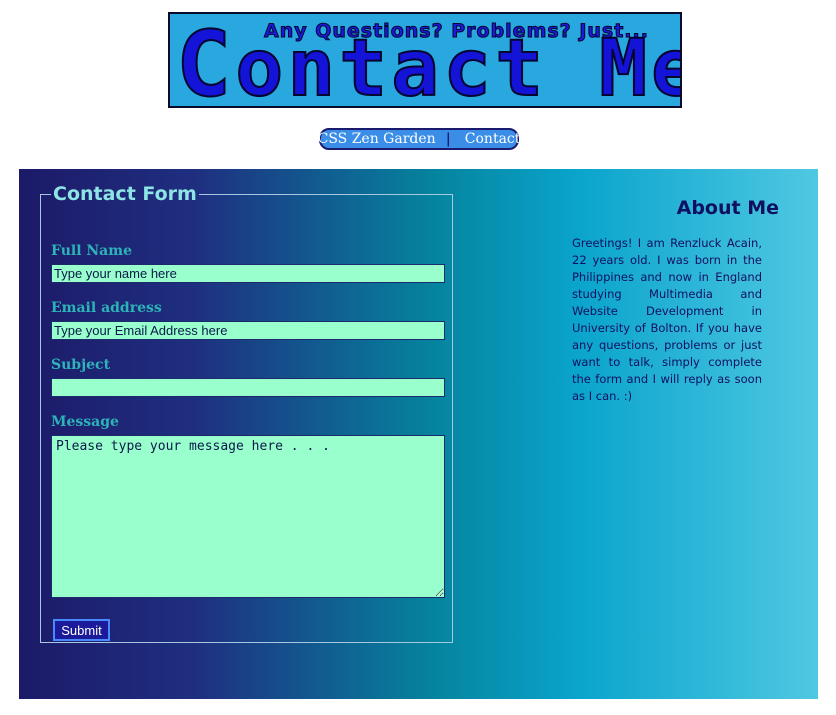  I want to click on message-label: Message, so click(85, 422).